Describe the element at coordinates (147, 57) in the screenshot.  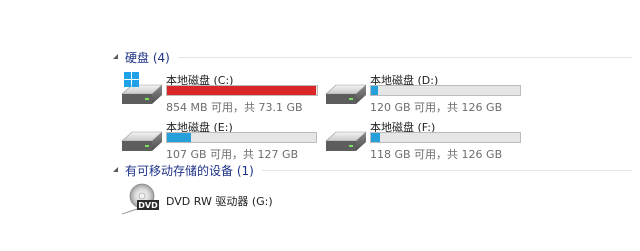
I see `hard-disks-section-title: 硬盘 (4)` at that location.